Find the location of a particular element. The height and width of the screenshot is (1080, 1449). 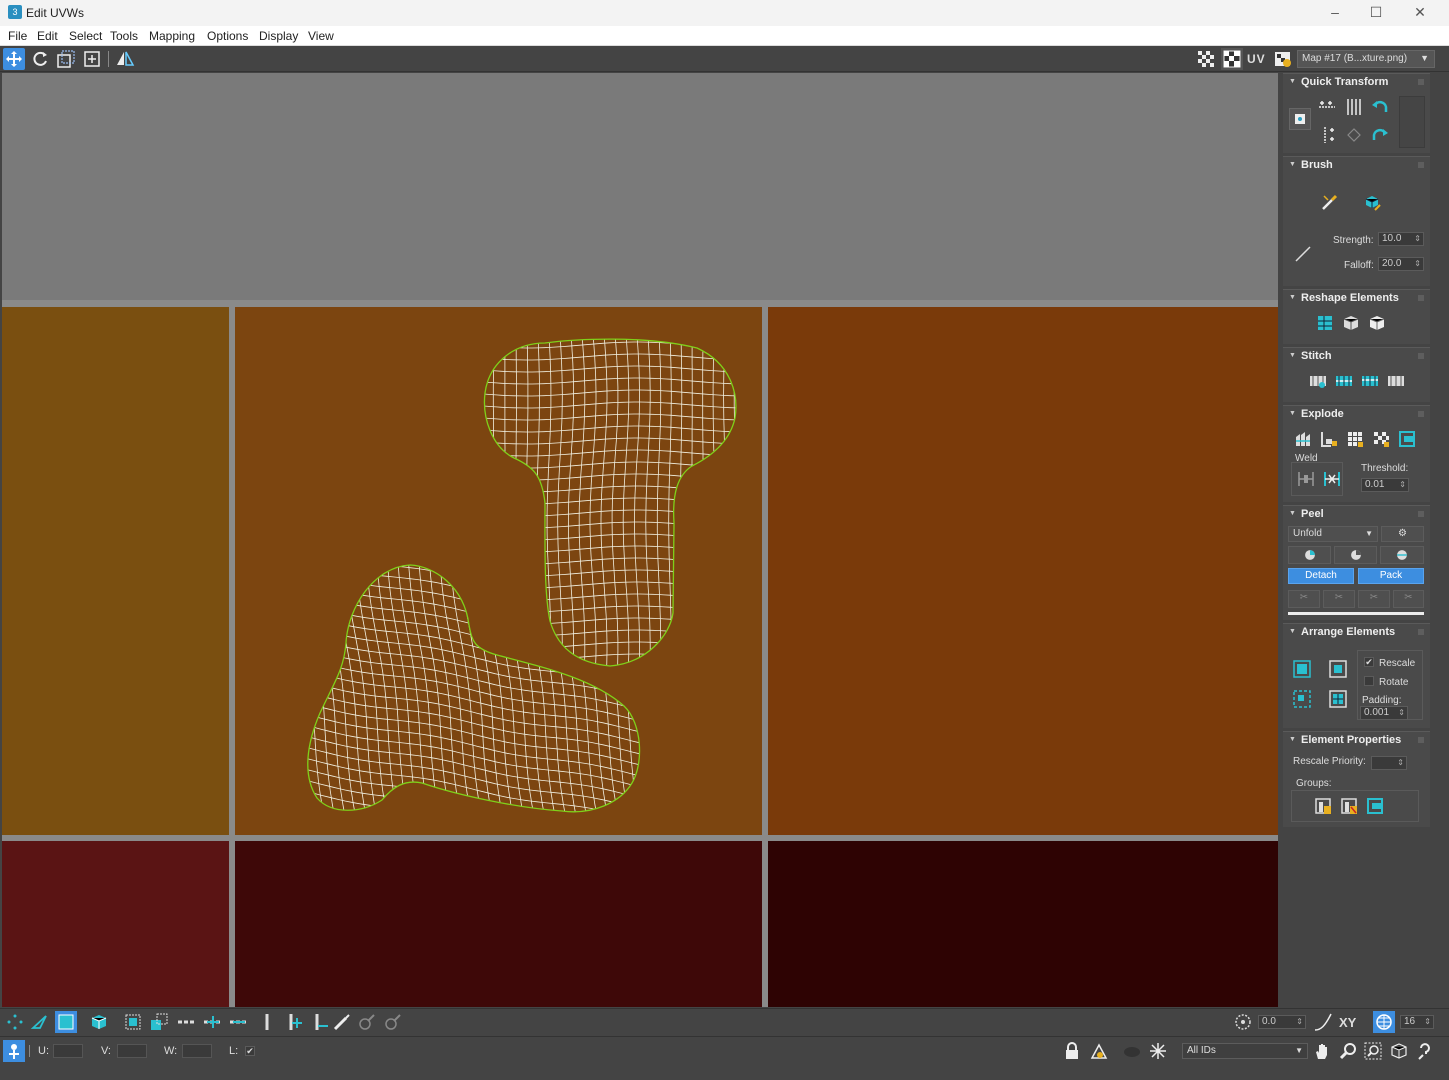

group-selected-icon is located at coordinates (1323, 806).